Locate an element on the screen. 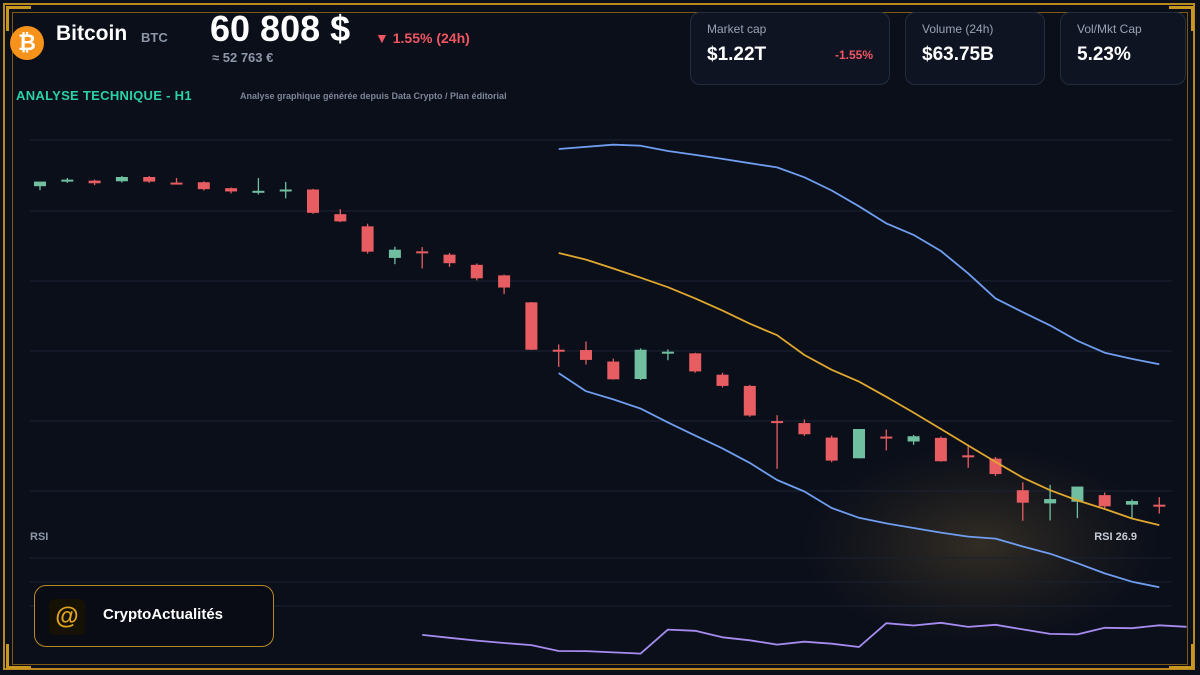  card-value: $1.22T is located at coordinates (737, 54).